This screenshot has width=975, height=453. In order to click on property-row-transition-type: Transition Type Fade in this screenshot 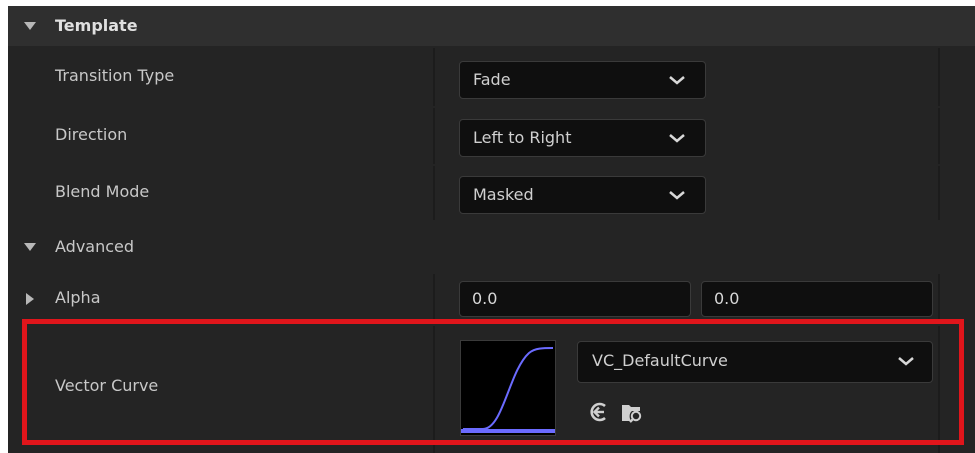, I will do `click(491, 77)`.